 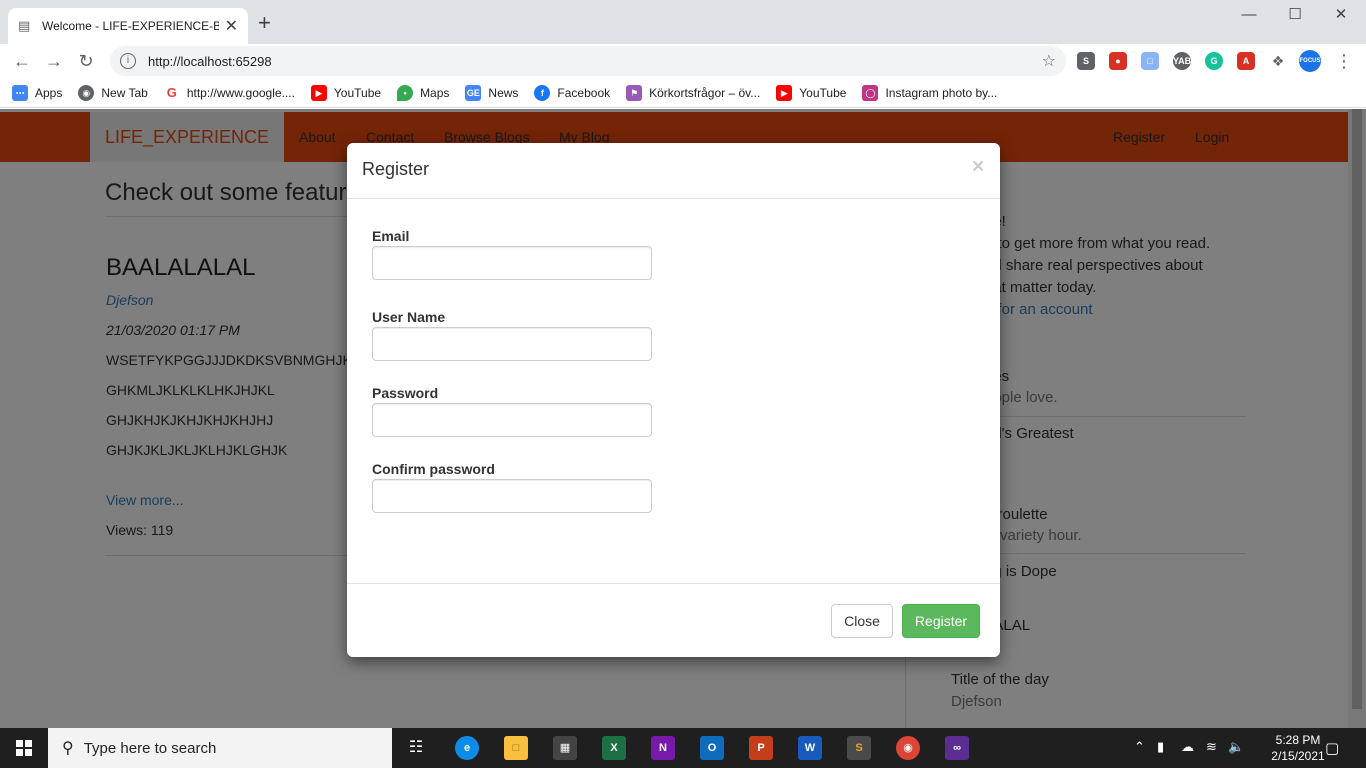 I want to click on maximize-icon: ☐, so click(x=1295, y=16).